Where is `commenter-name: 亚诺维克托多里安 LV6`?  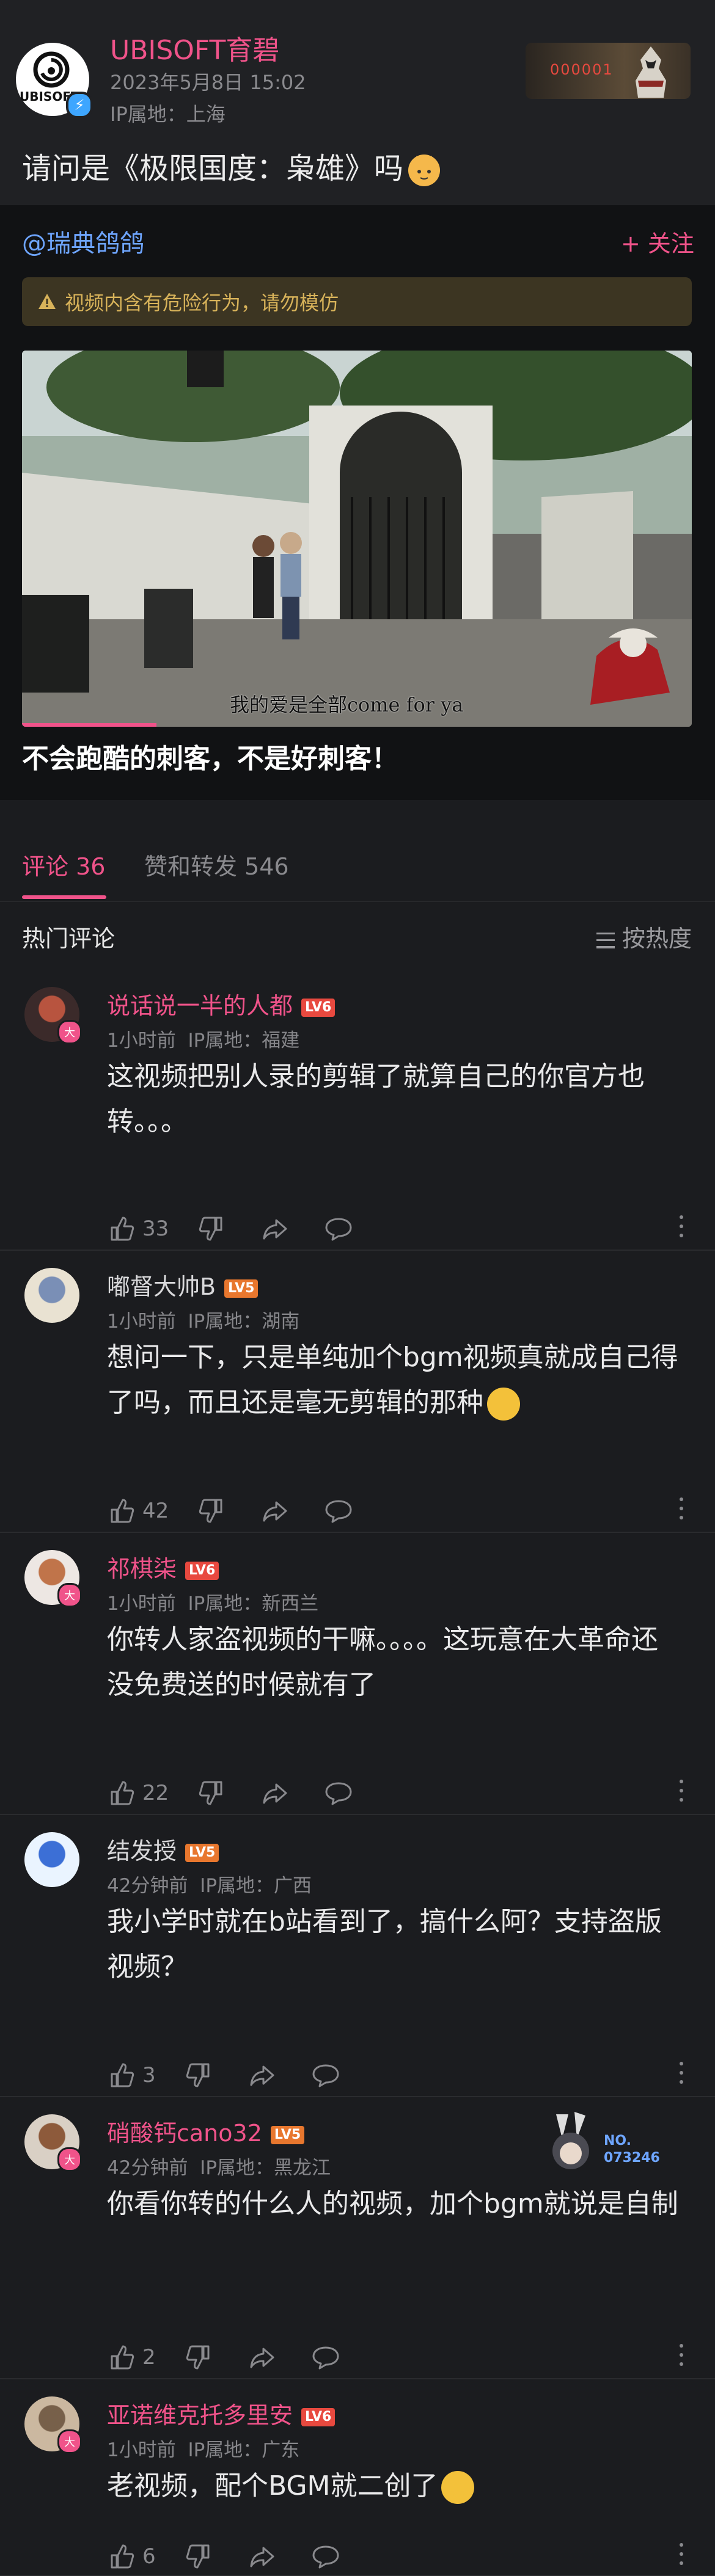
commenter-name: 亚诺维克托多里安 LV6 is located at coordinates (222, 2413).